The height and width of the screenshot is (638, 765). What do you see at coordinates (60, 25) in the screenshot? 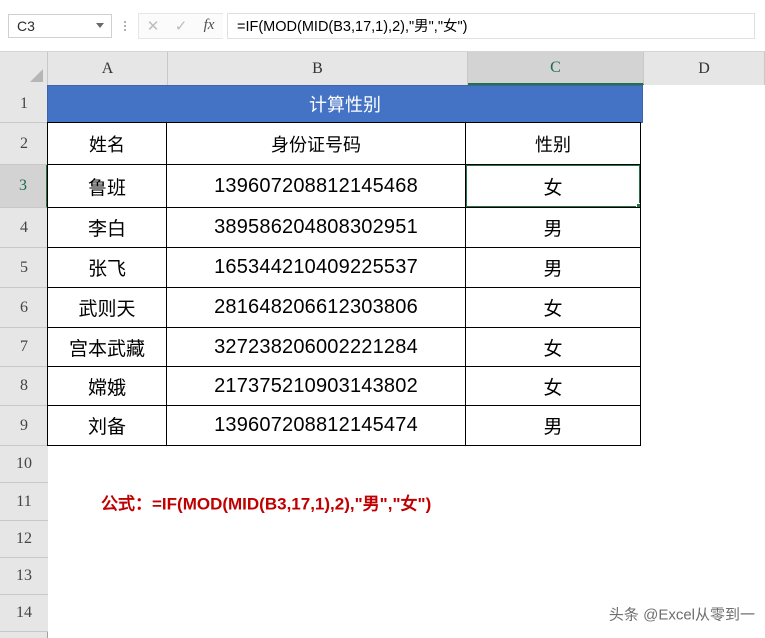
I see `name-box: C3` at bounding box center [60, 25].